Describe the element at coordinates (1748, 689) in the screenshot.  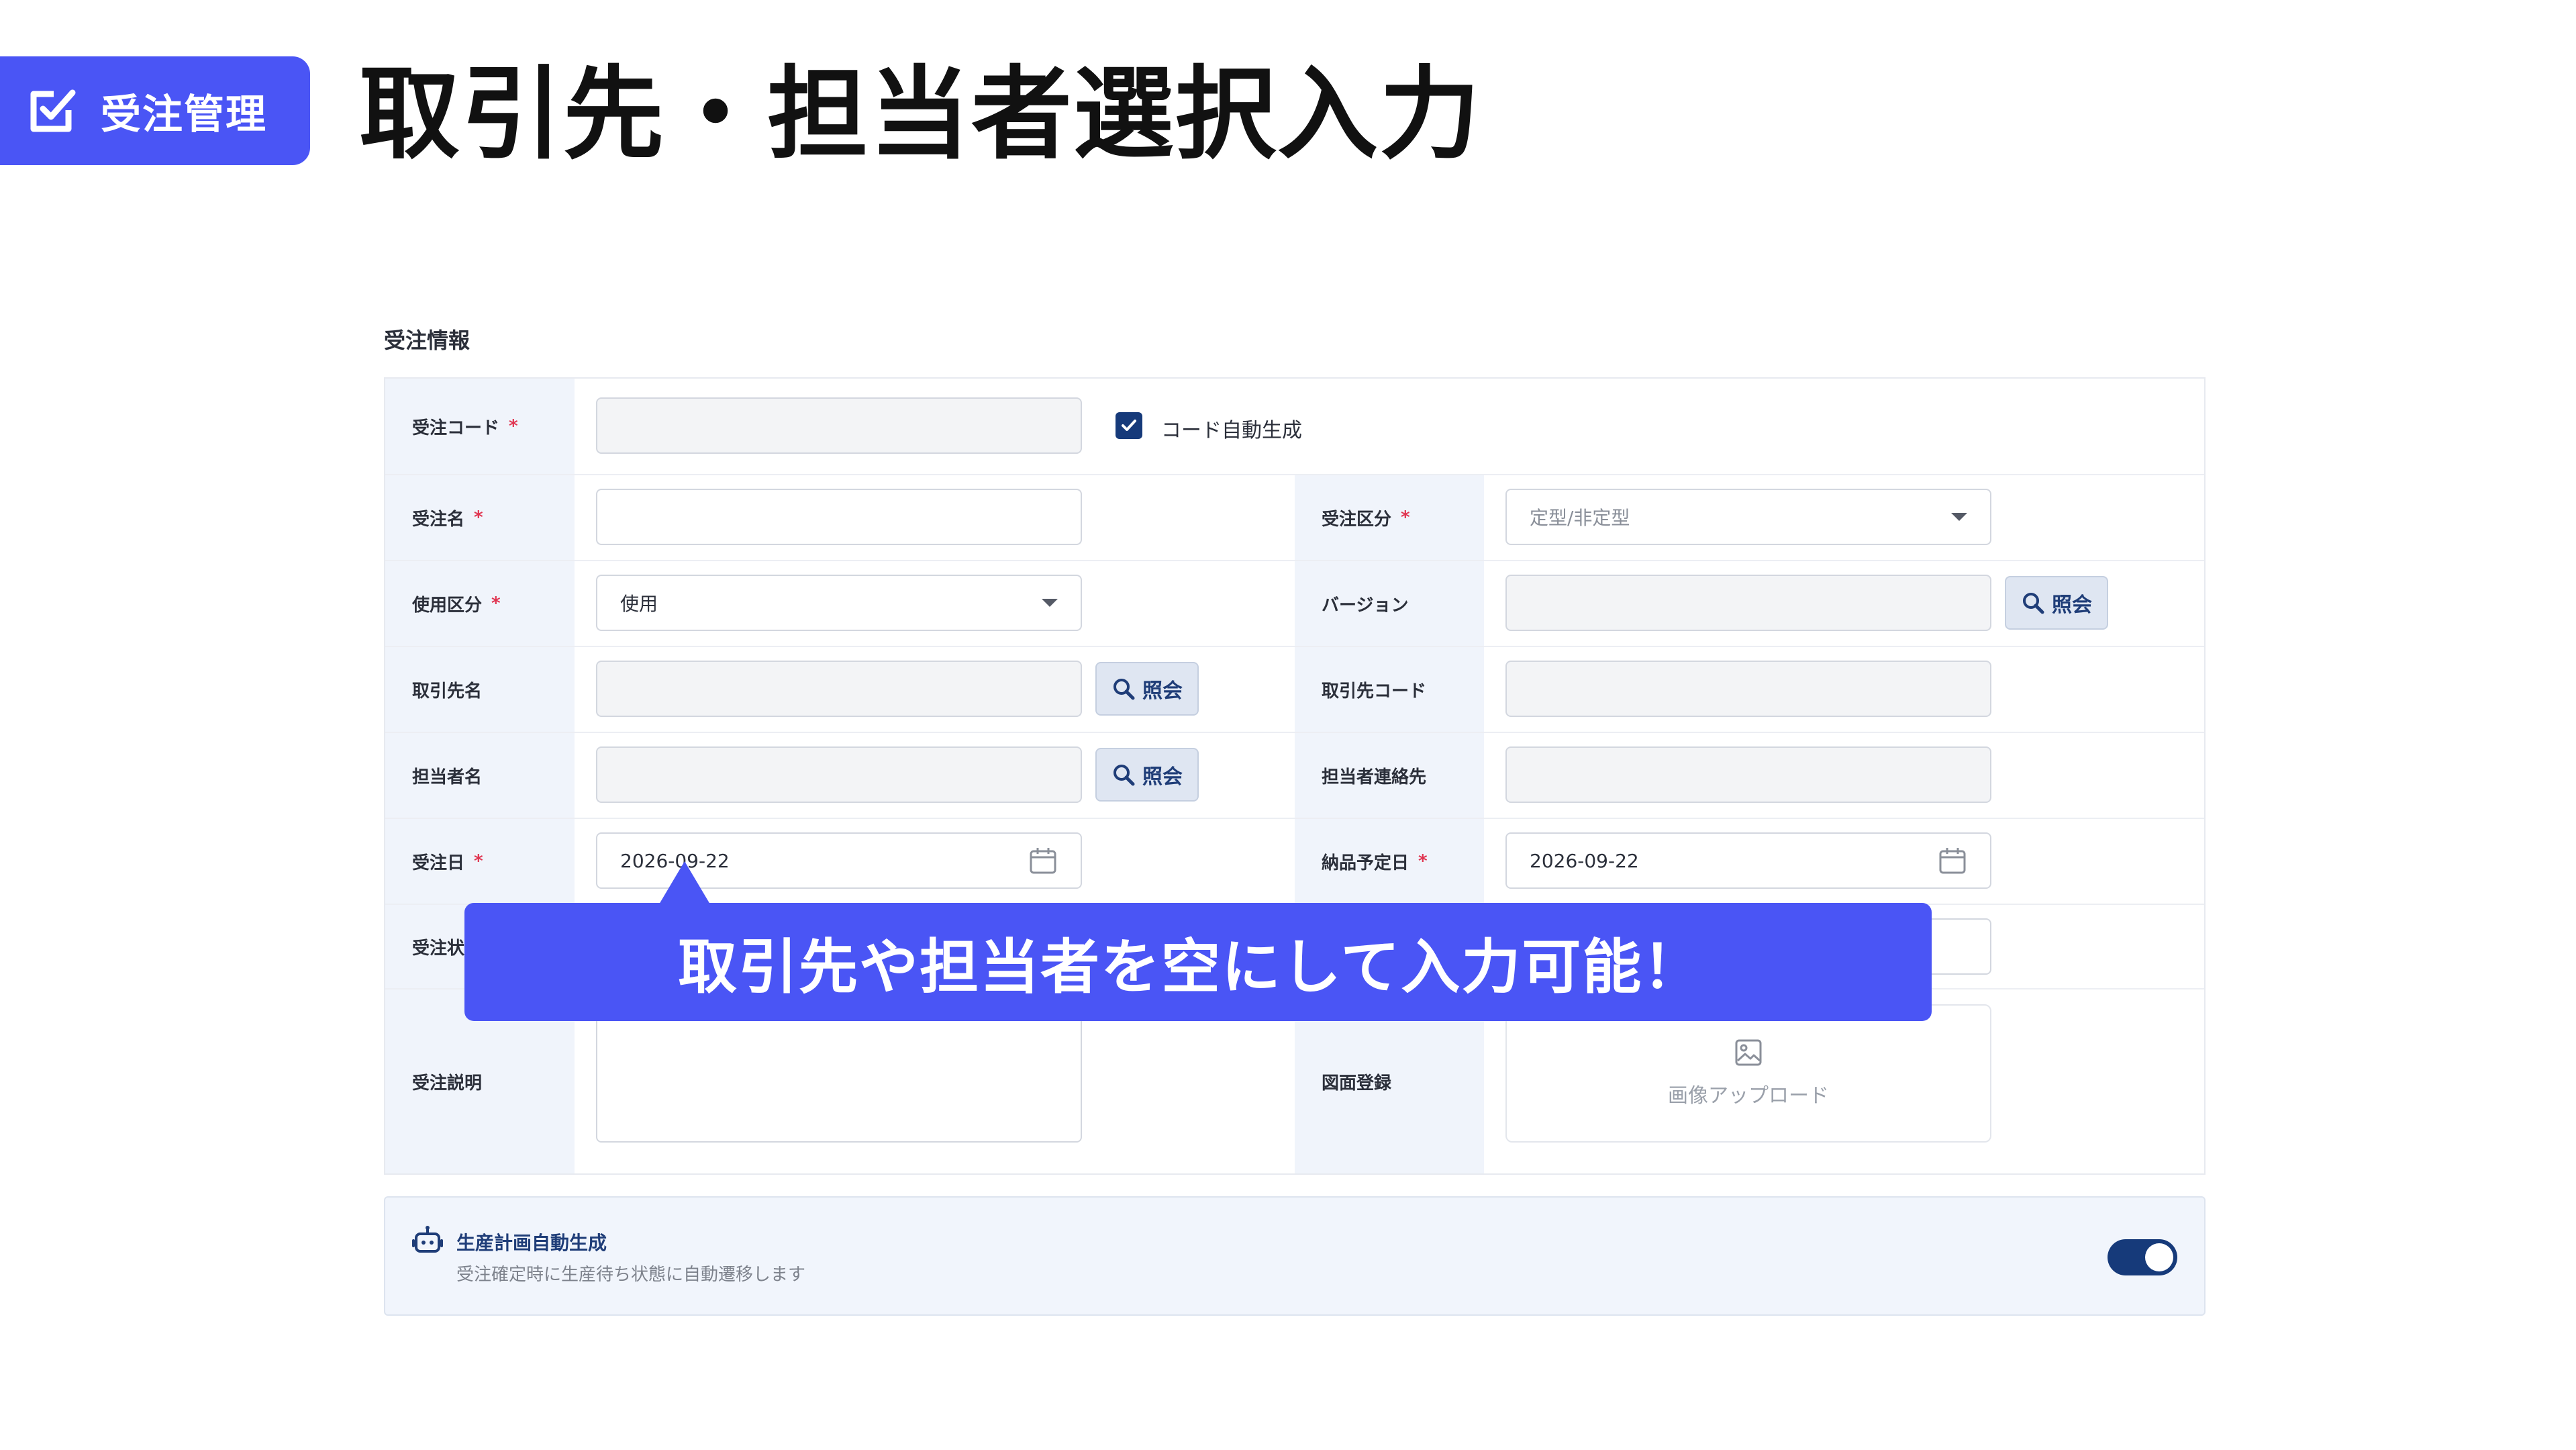
I see `client-code-input` at that location.